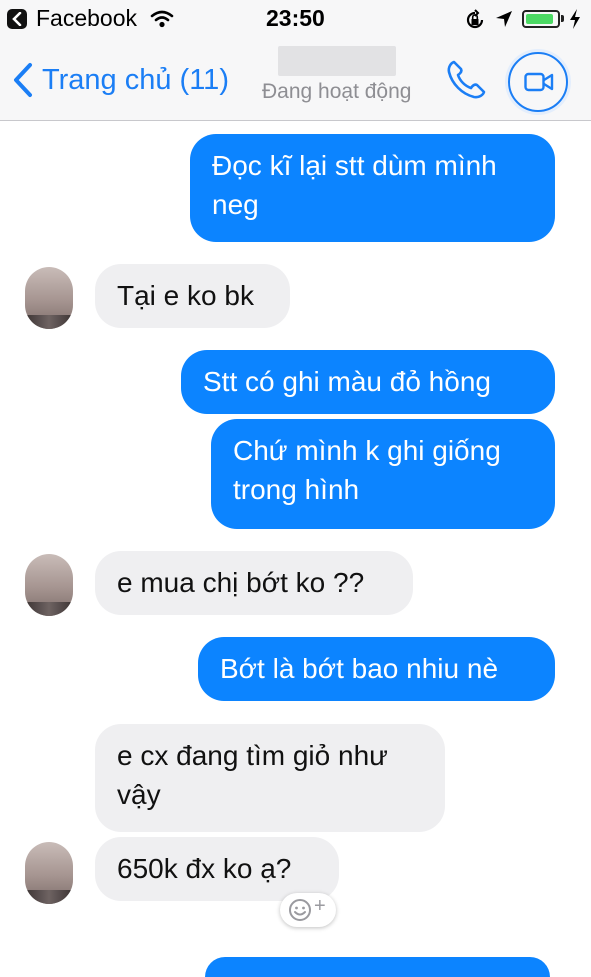 The height and width of the screenshot is (977, 591). I want to click on back-to-app-label: Facebook, so click(86, 18).